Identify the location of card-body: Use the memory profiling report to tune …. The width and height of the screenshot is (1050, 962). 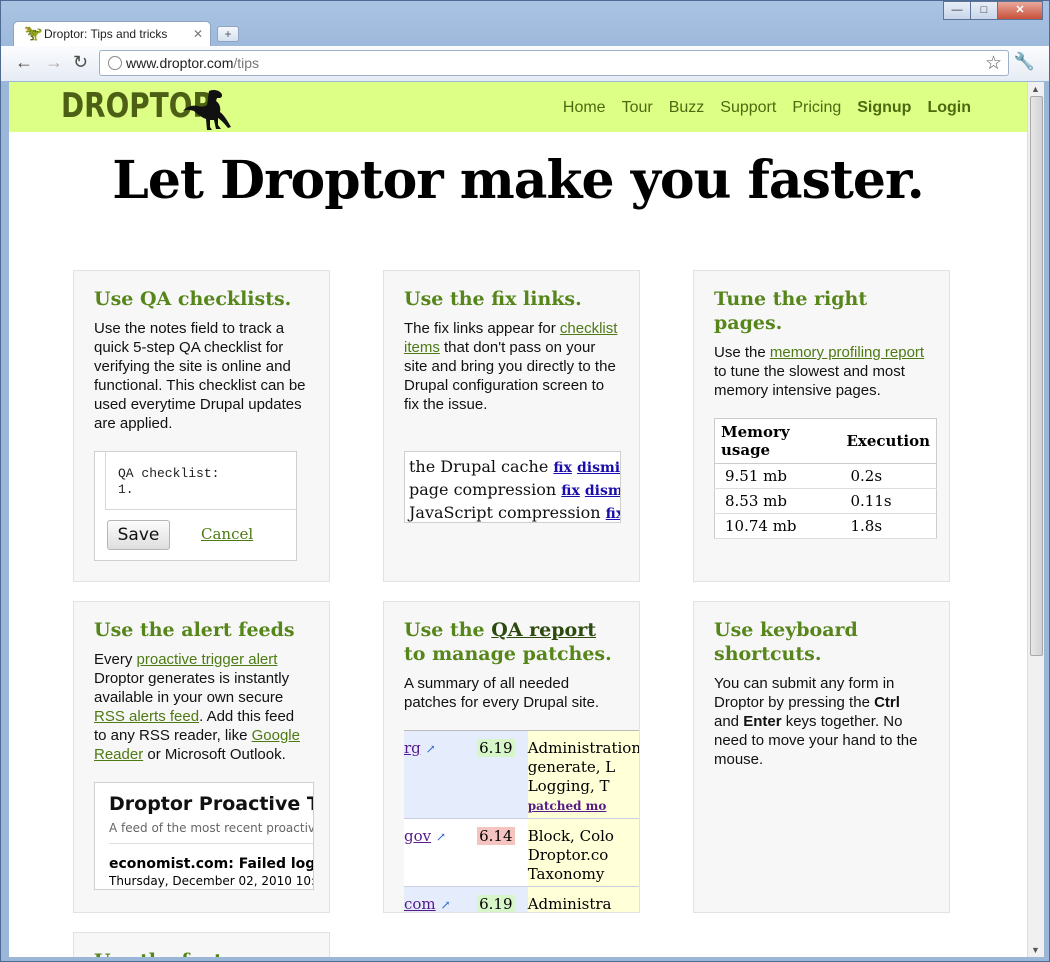
(821, 371).